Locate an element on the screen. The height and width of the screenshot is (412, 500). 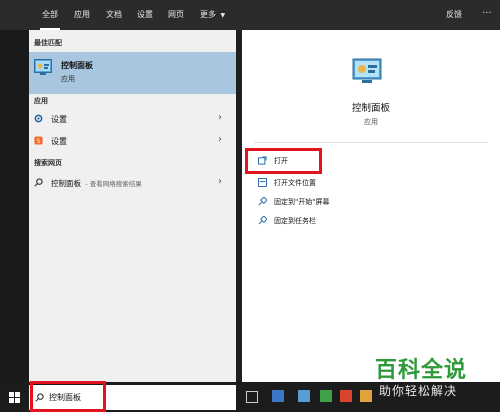
control-panel-large-icon is located at coordinates (367, 70).